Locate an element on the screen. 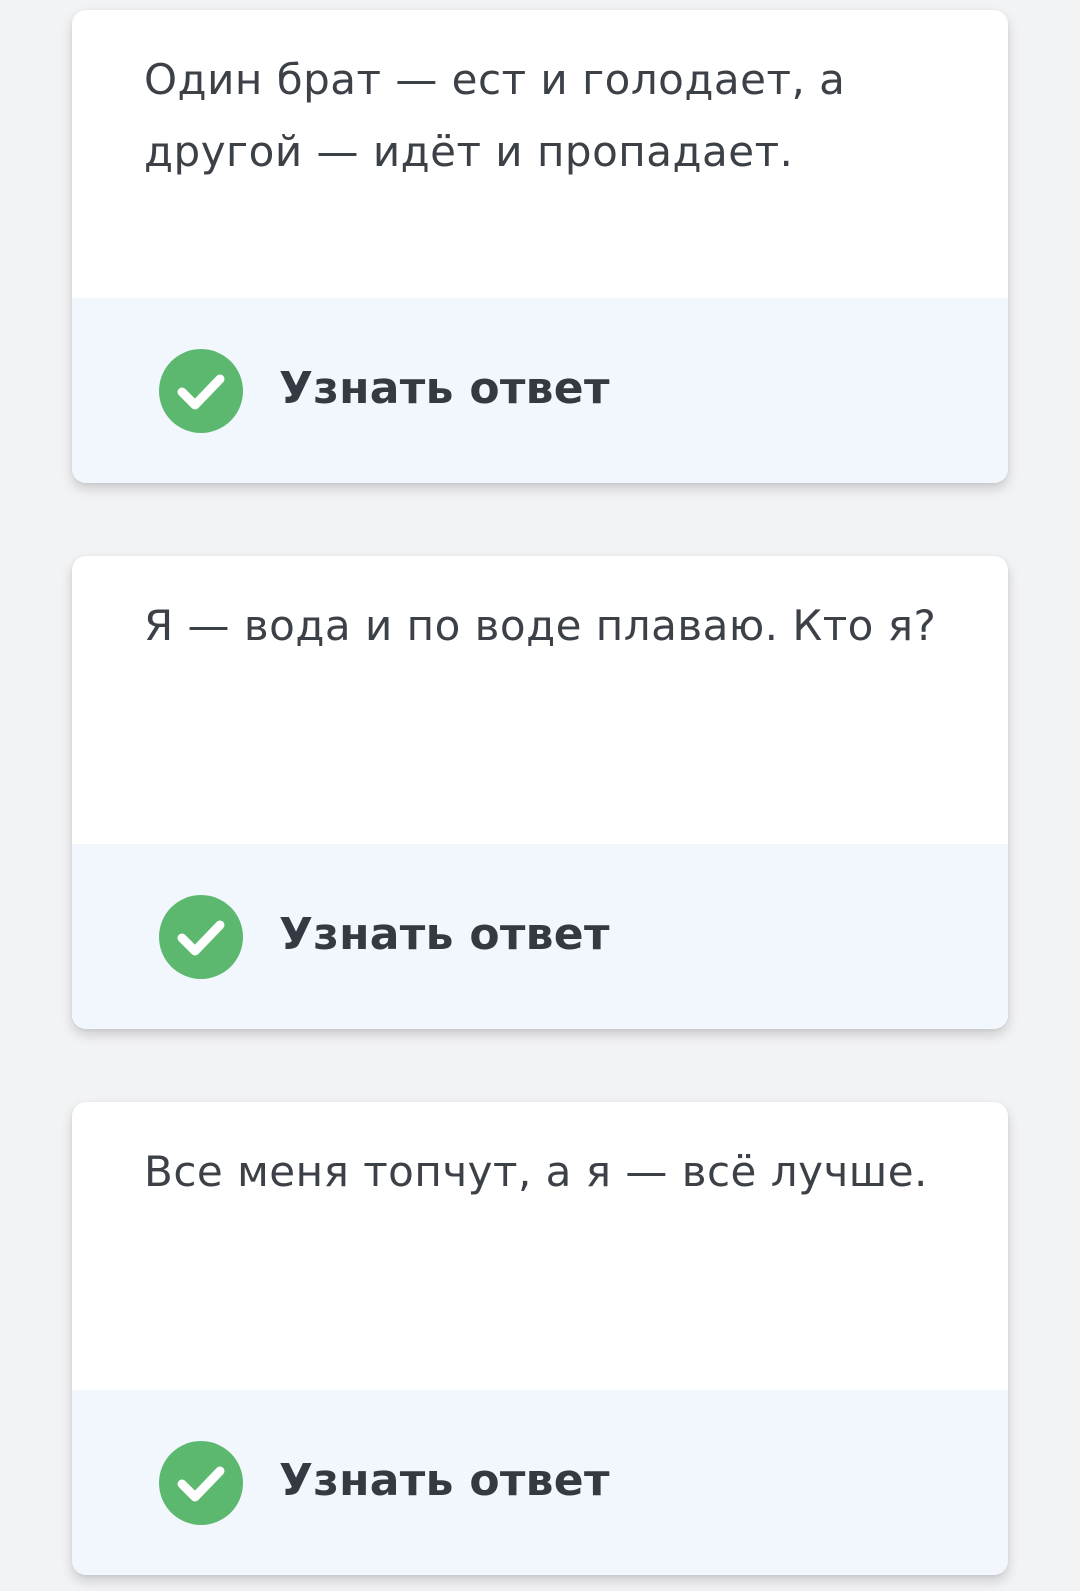  page-top-strip is located at coordinates (540, 5).